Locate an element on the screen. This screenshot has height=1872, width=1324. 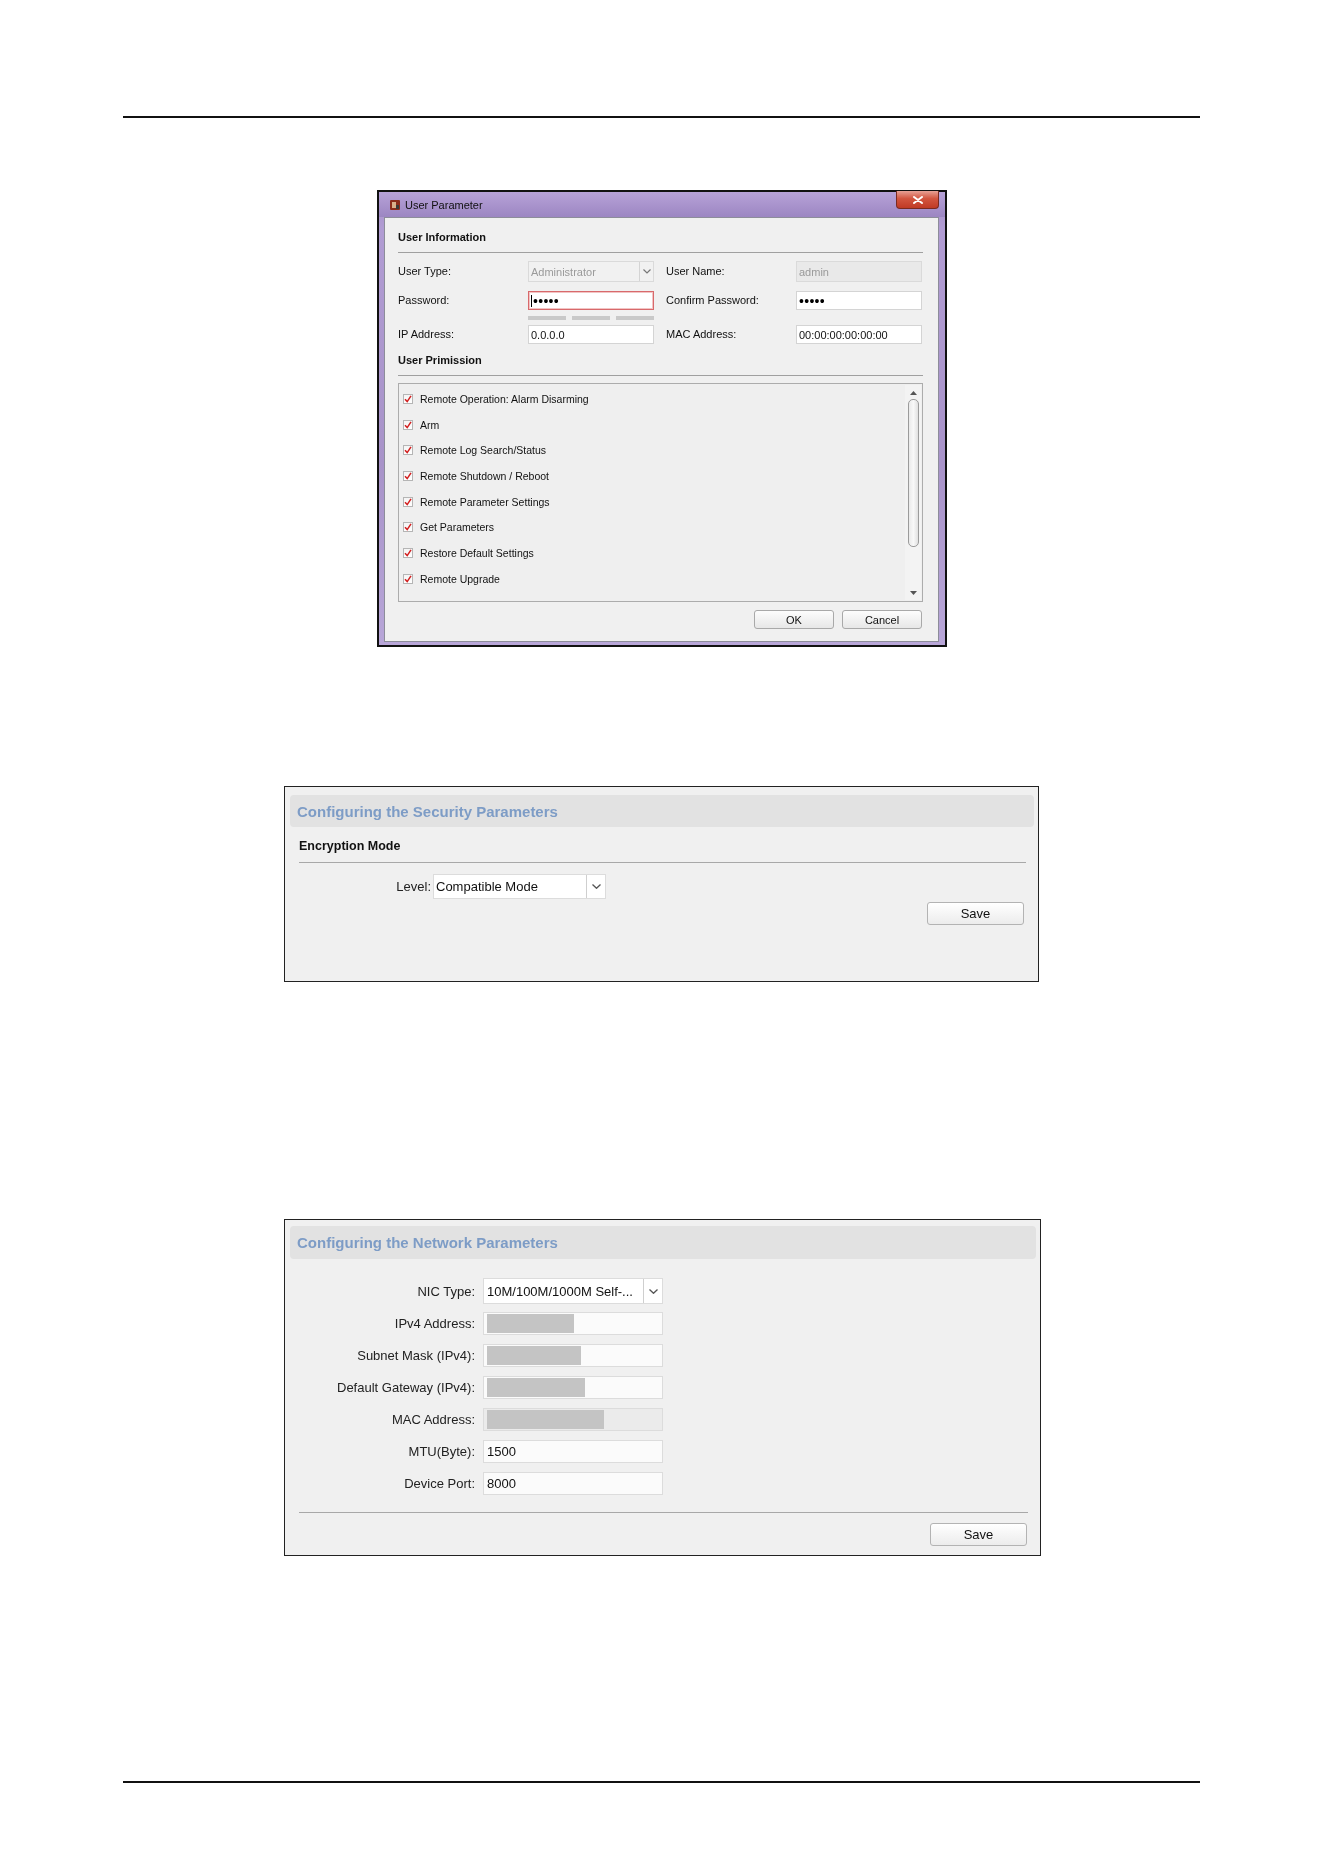
close-button is located at coordinates (917, 200).